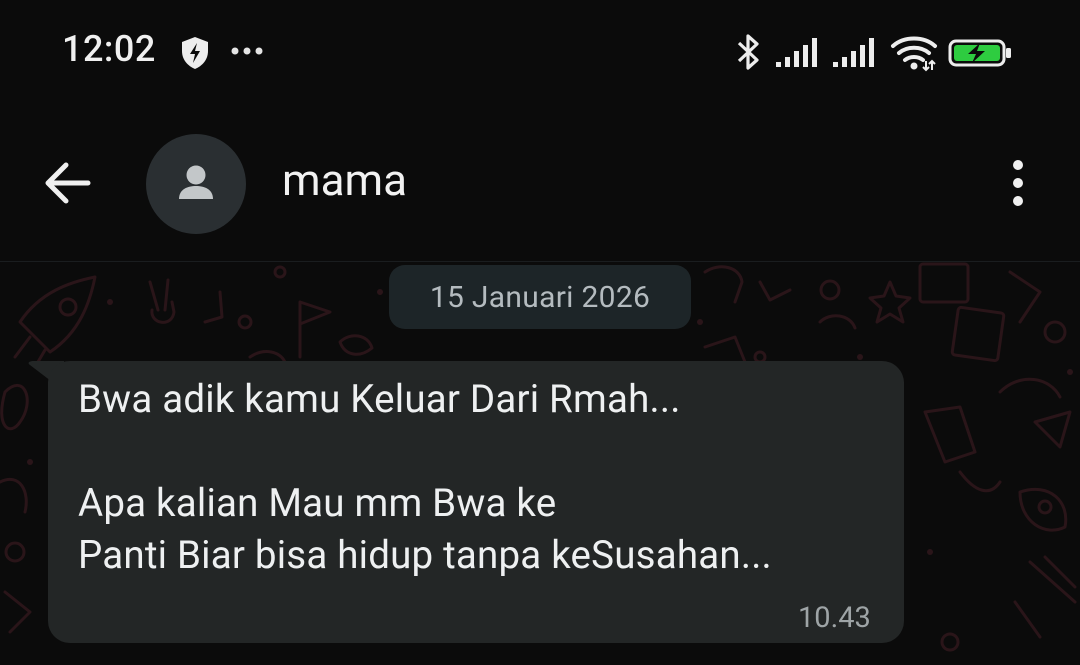 This screenshot has height=665, width=1080. I want to click on bluetooth-icon, so click(748, 52).